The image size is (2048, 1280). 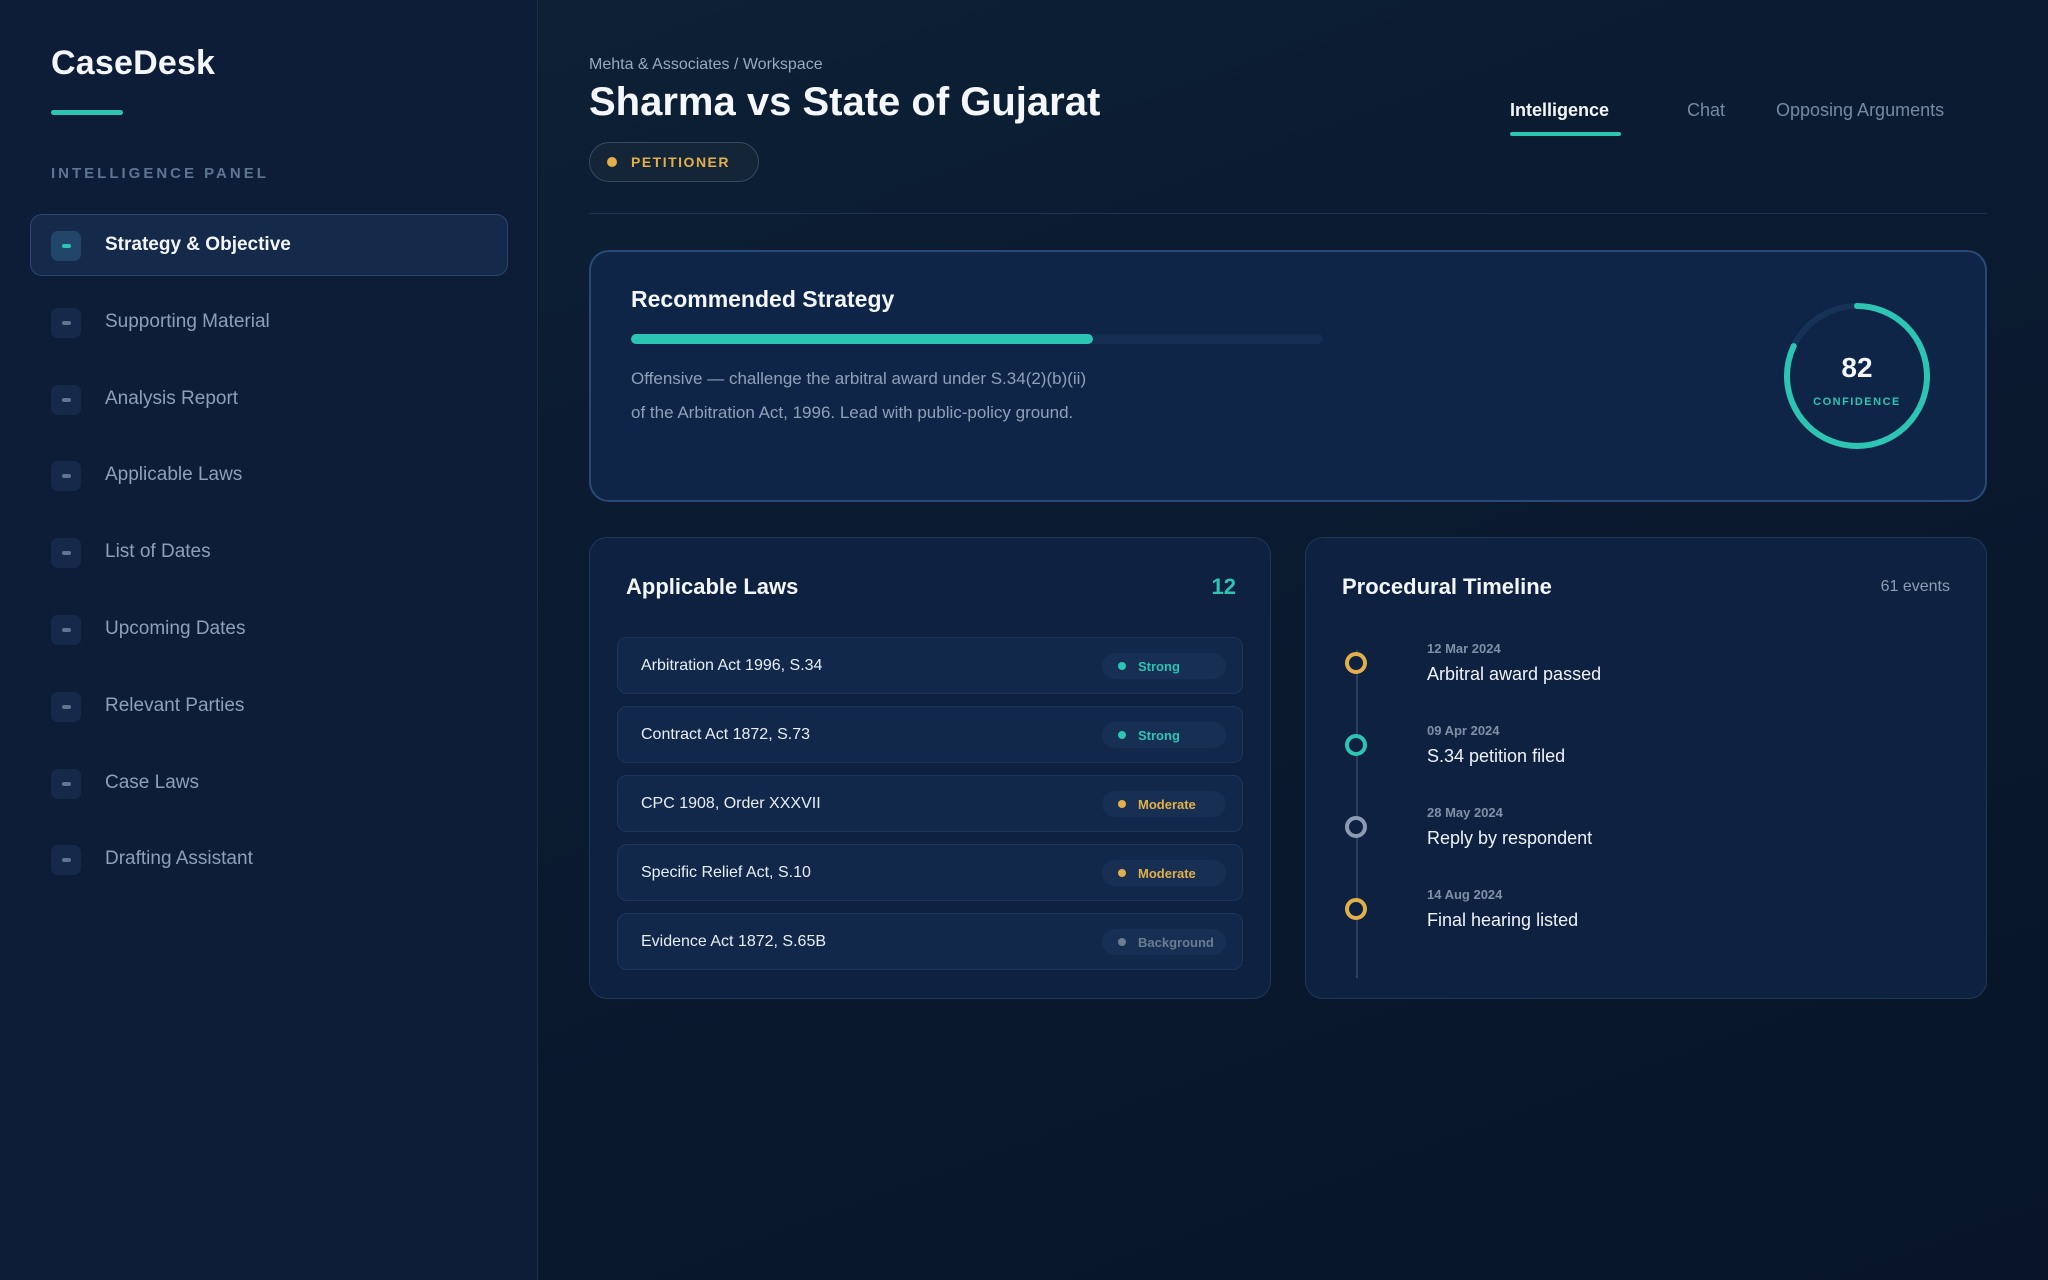 I want to click on sidebar-item-label: List of Dates, so click(x=158, y=552).